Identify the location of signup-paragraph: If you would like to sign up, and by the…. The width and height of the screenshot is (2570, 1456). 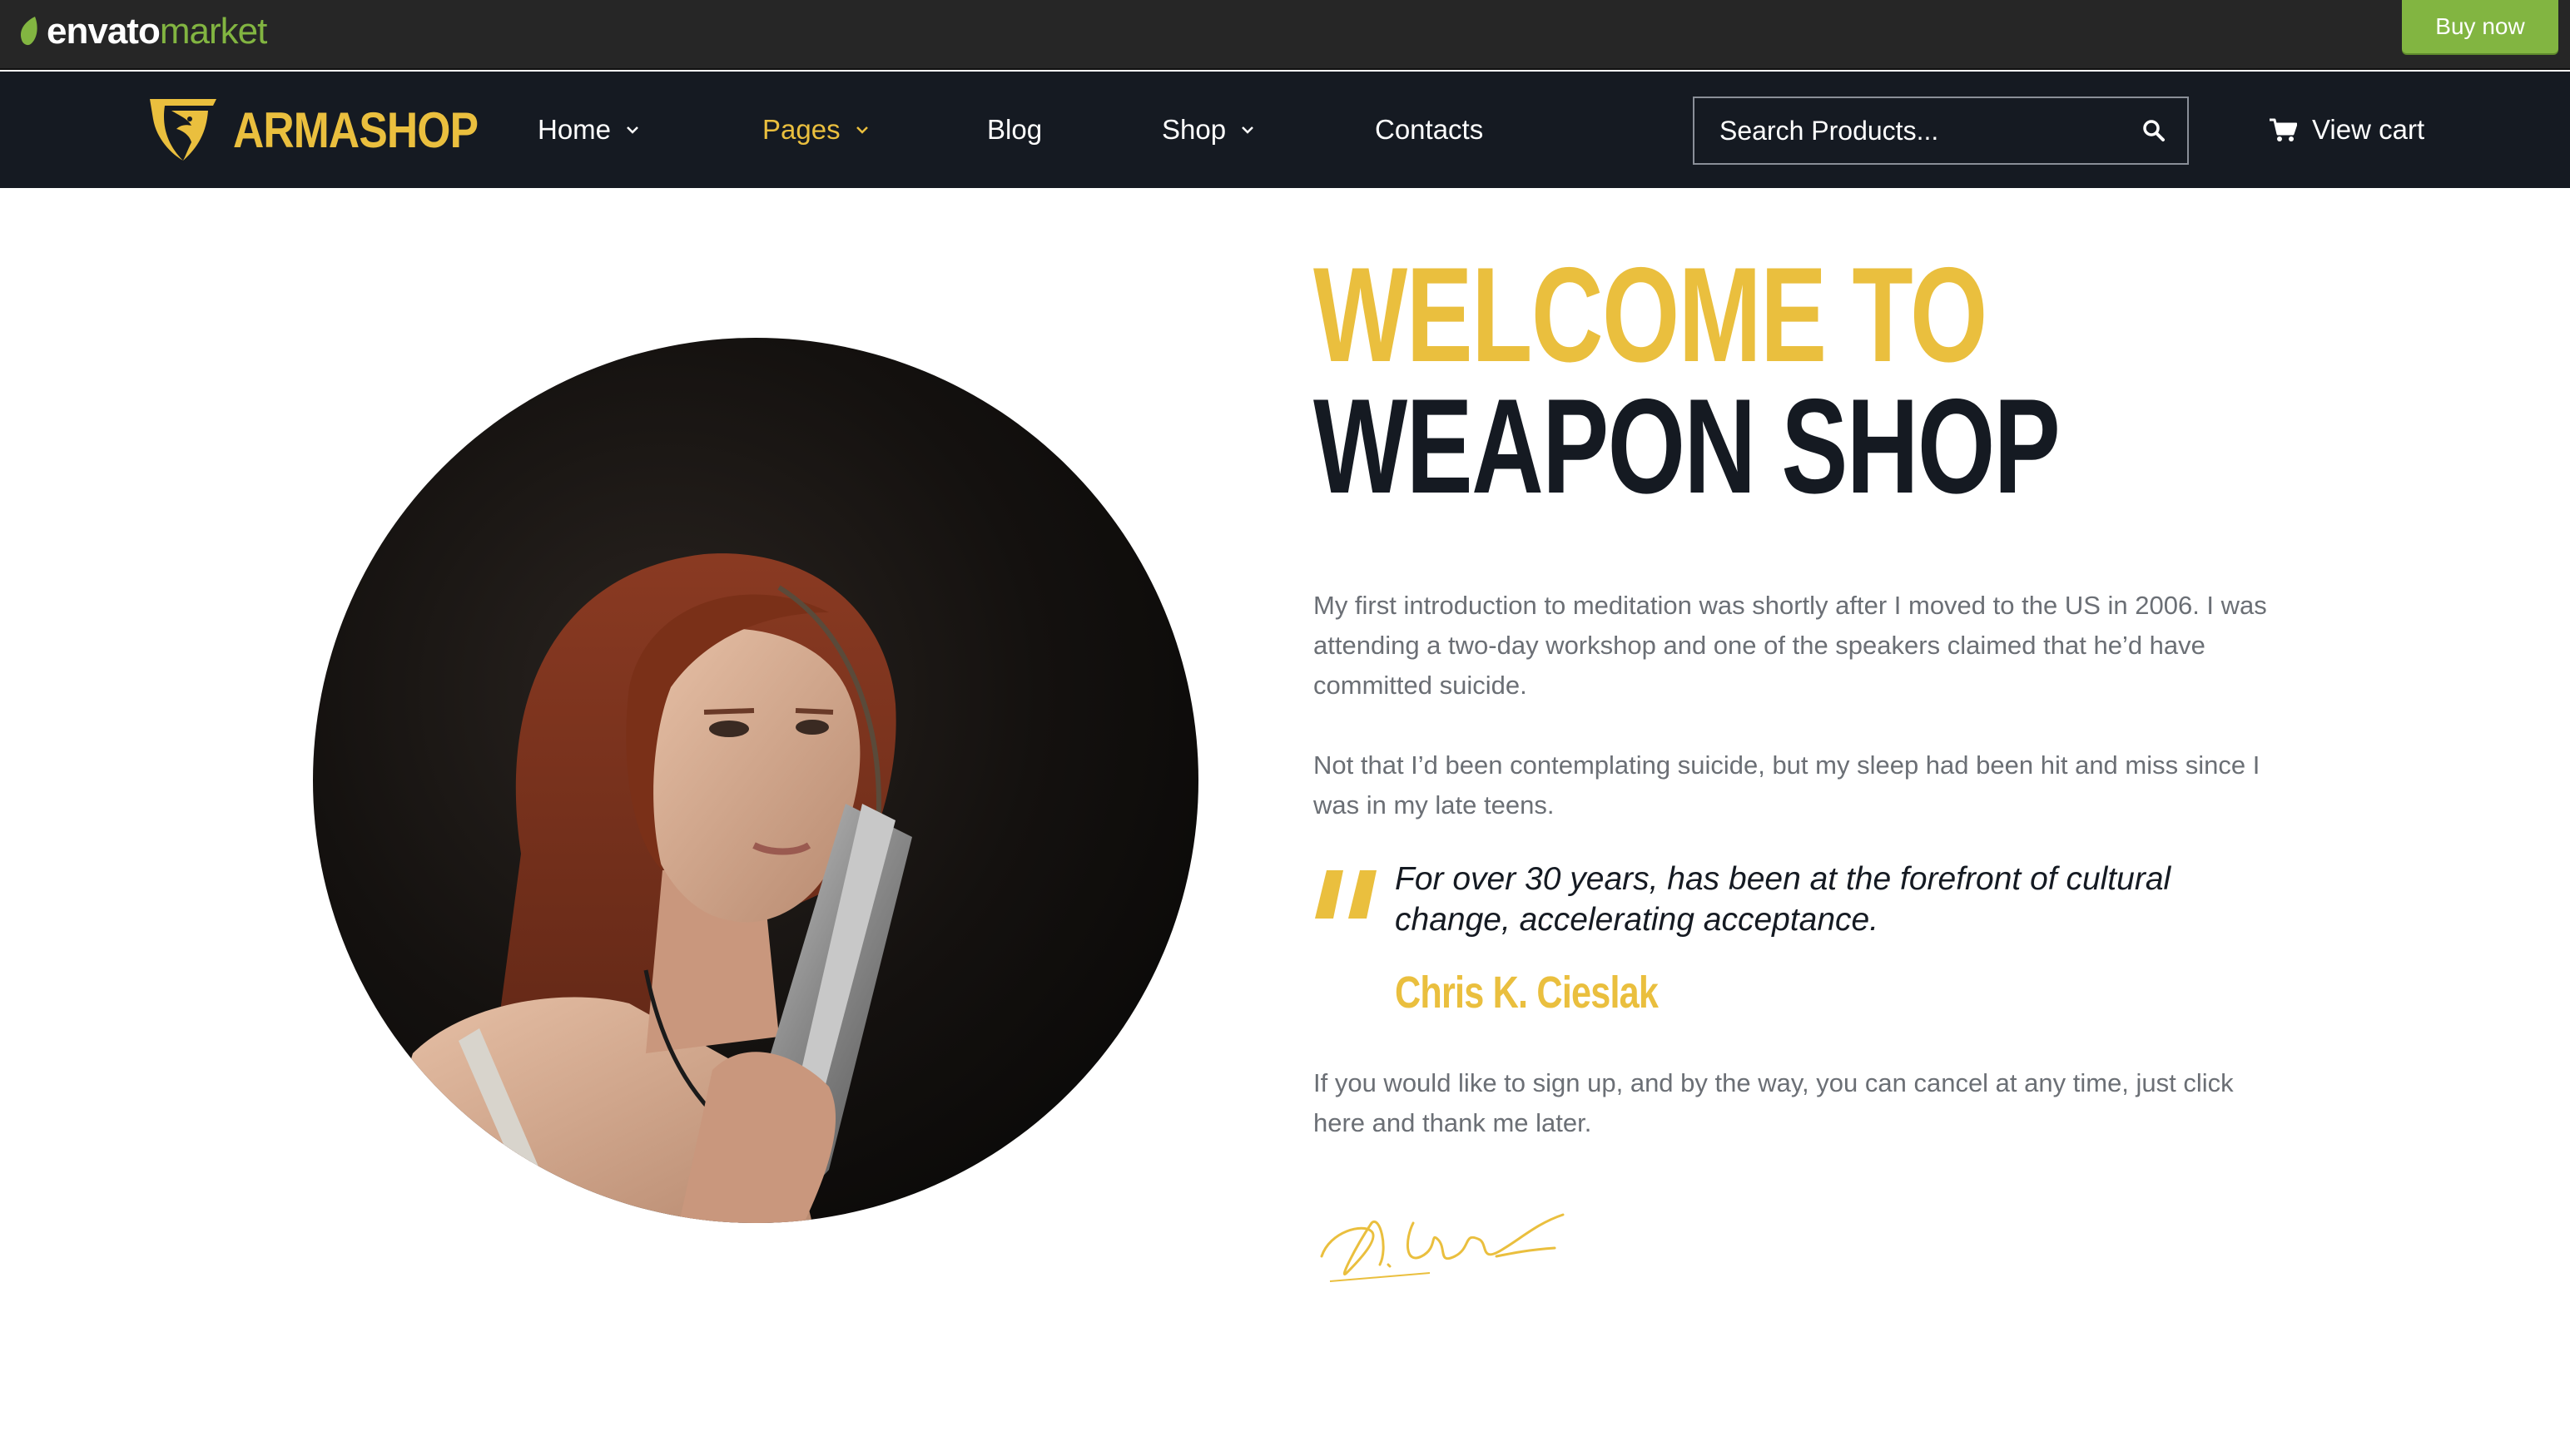
(1773, 1102).